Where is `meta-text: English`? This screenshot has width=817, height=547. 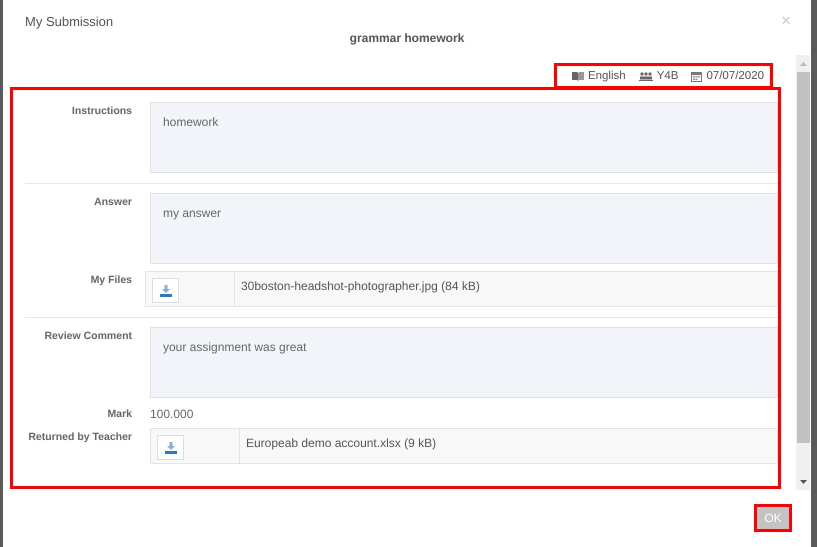
meta-text: English is located at coordinates (607, 76).